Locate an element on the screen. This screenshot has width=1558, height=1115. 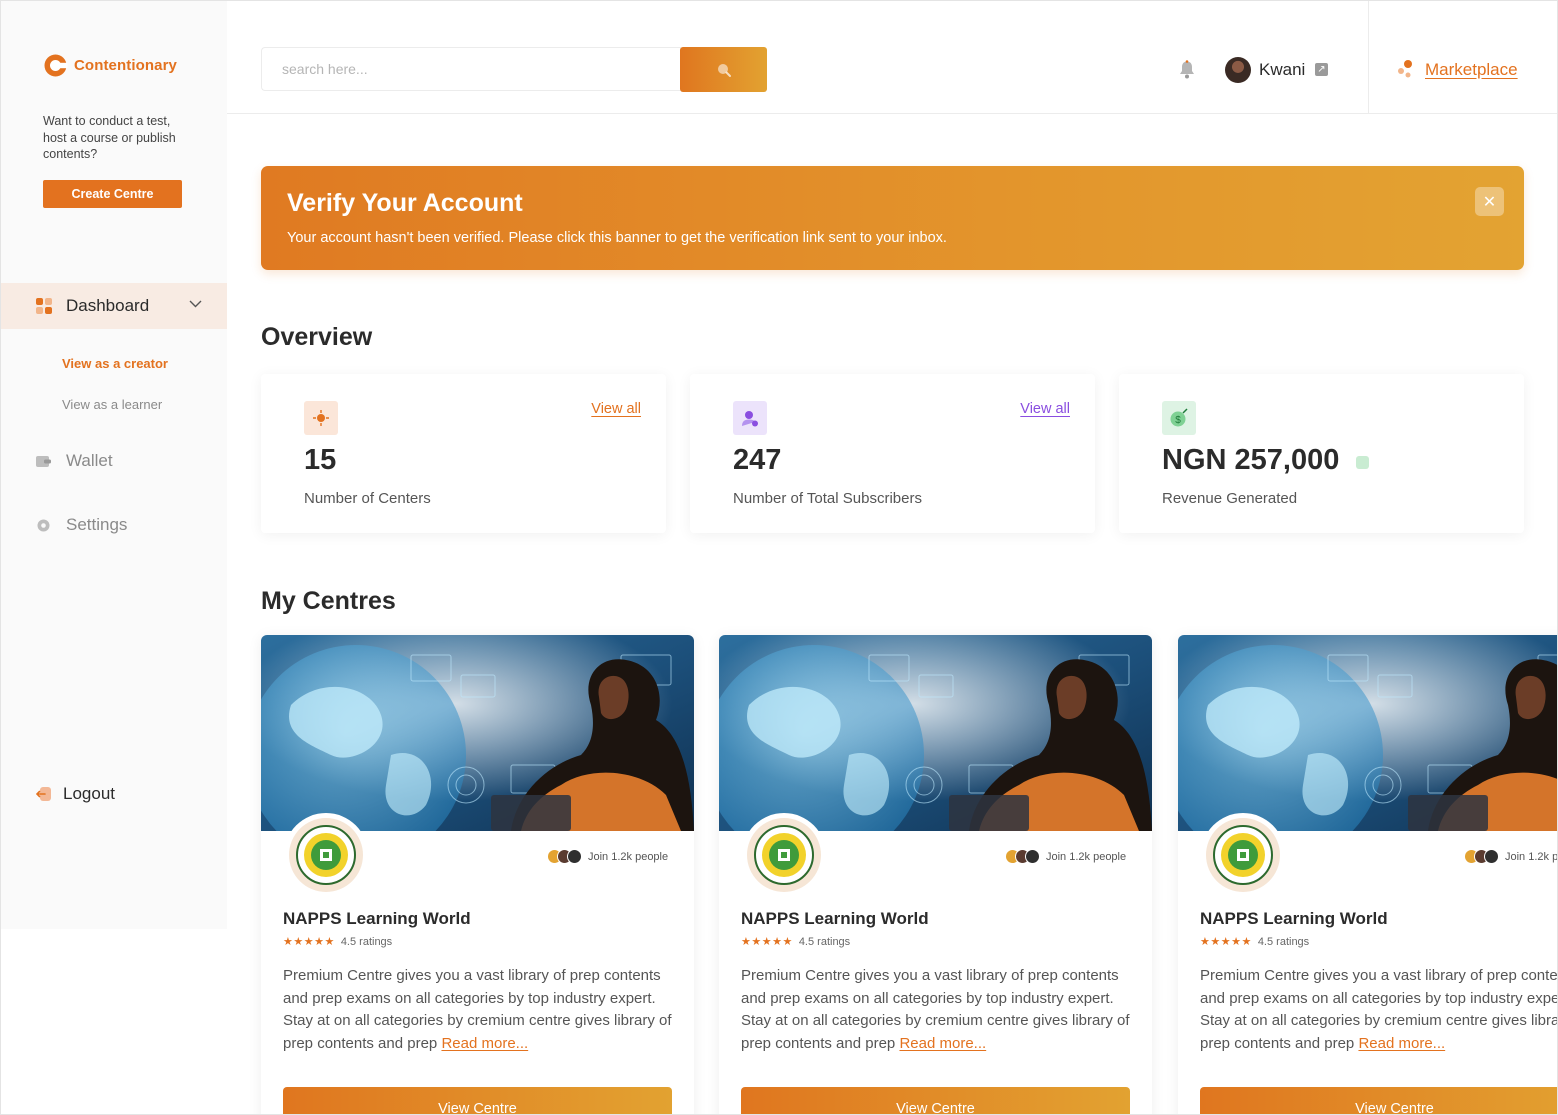
view-all-subscribers-link: View all is located at coordinates (1045, 409).